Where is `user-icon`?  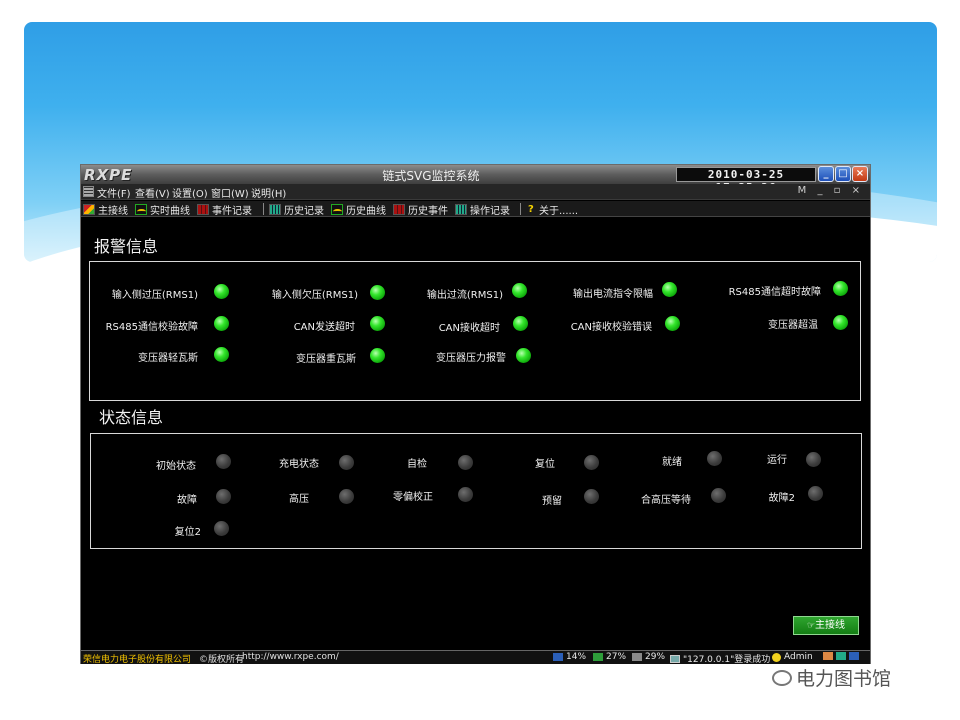
user-icon is located at coordinates (776, 657).